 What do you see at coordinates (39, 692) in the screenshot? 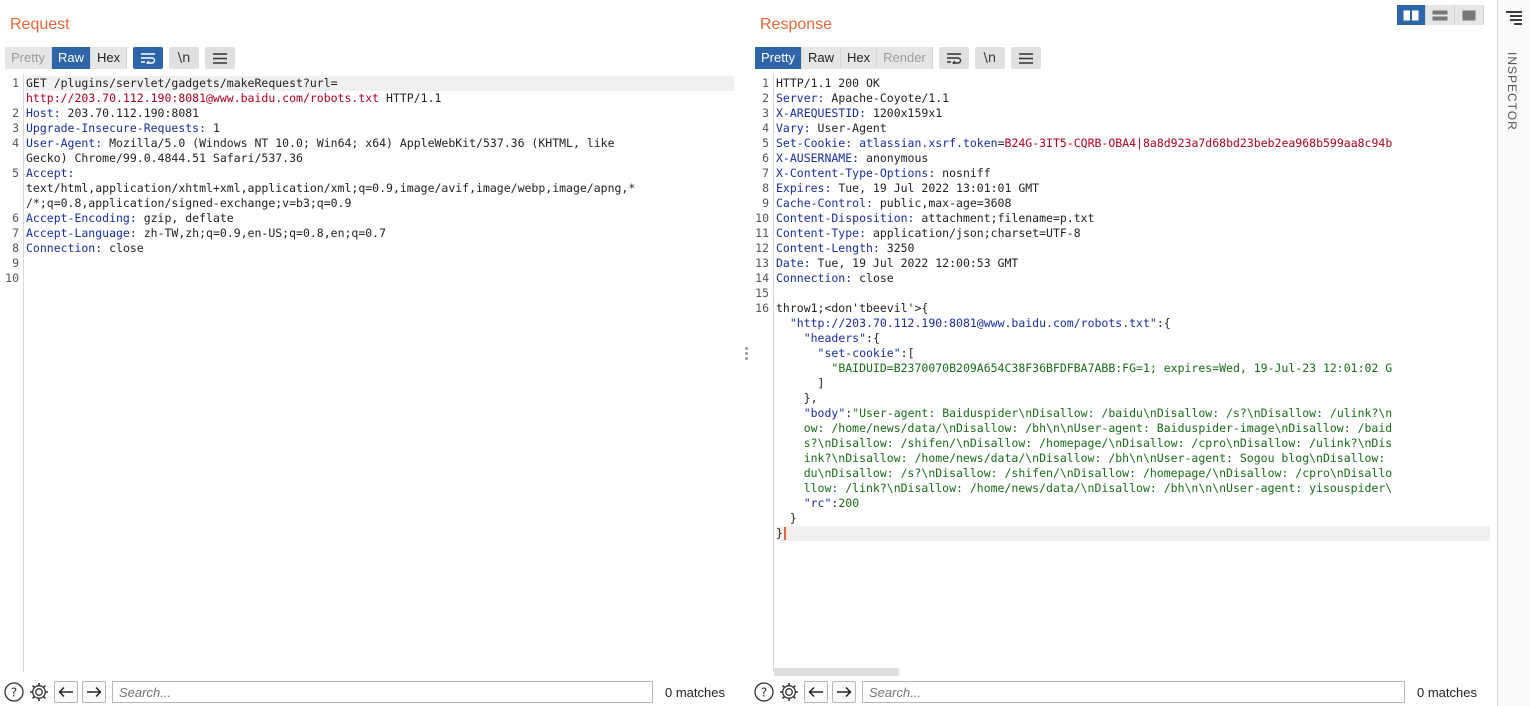
I see `request-settings-button` at bounding box center [39, 692].